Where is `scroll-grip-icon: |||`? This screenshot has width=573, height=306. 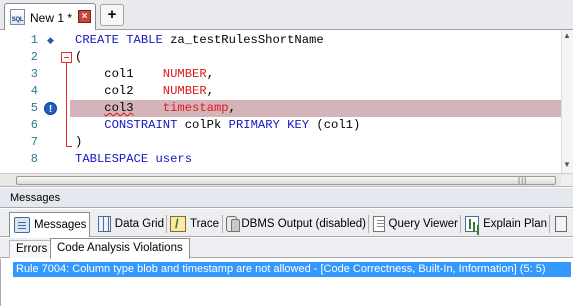
scroll-grip-icon: ||| is located at coordinates (523, 180).